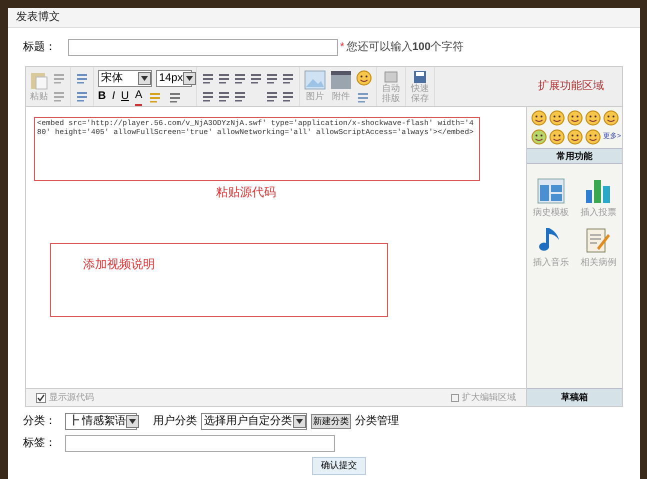  Describe the element at coordinates (38, 18) in the screenshot. I see `window-title: 发表博文` at that location.